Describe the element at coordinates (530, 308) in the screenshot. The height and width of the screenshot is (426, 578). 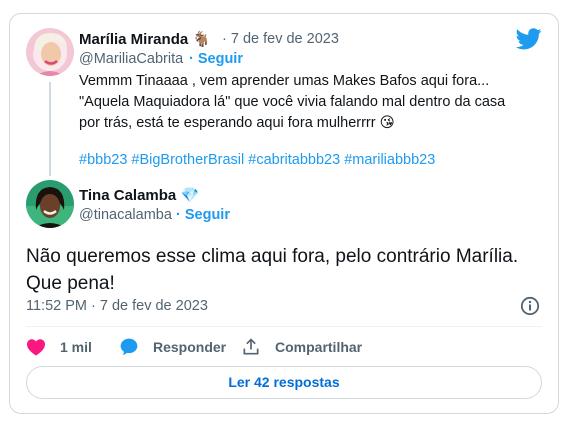
I see `info-icon` at that location.